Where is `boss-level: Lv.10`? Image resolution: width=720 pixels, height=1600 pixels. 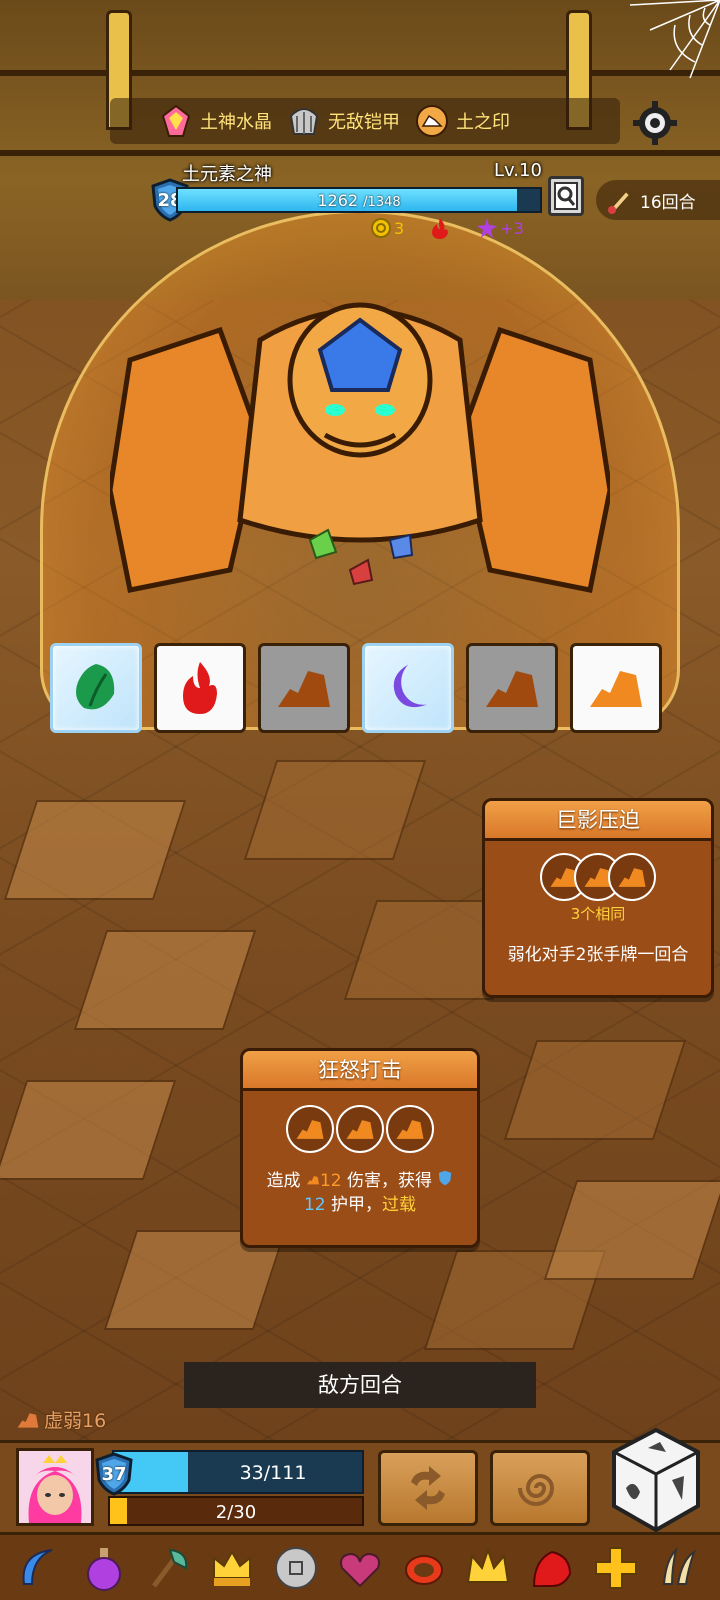 boss-level: Lv.10 is located at coordinates (518, 170).